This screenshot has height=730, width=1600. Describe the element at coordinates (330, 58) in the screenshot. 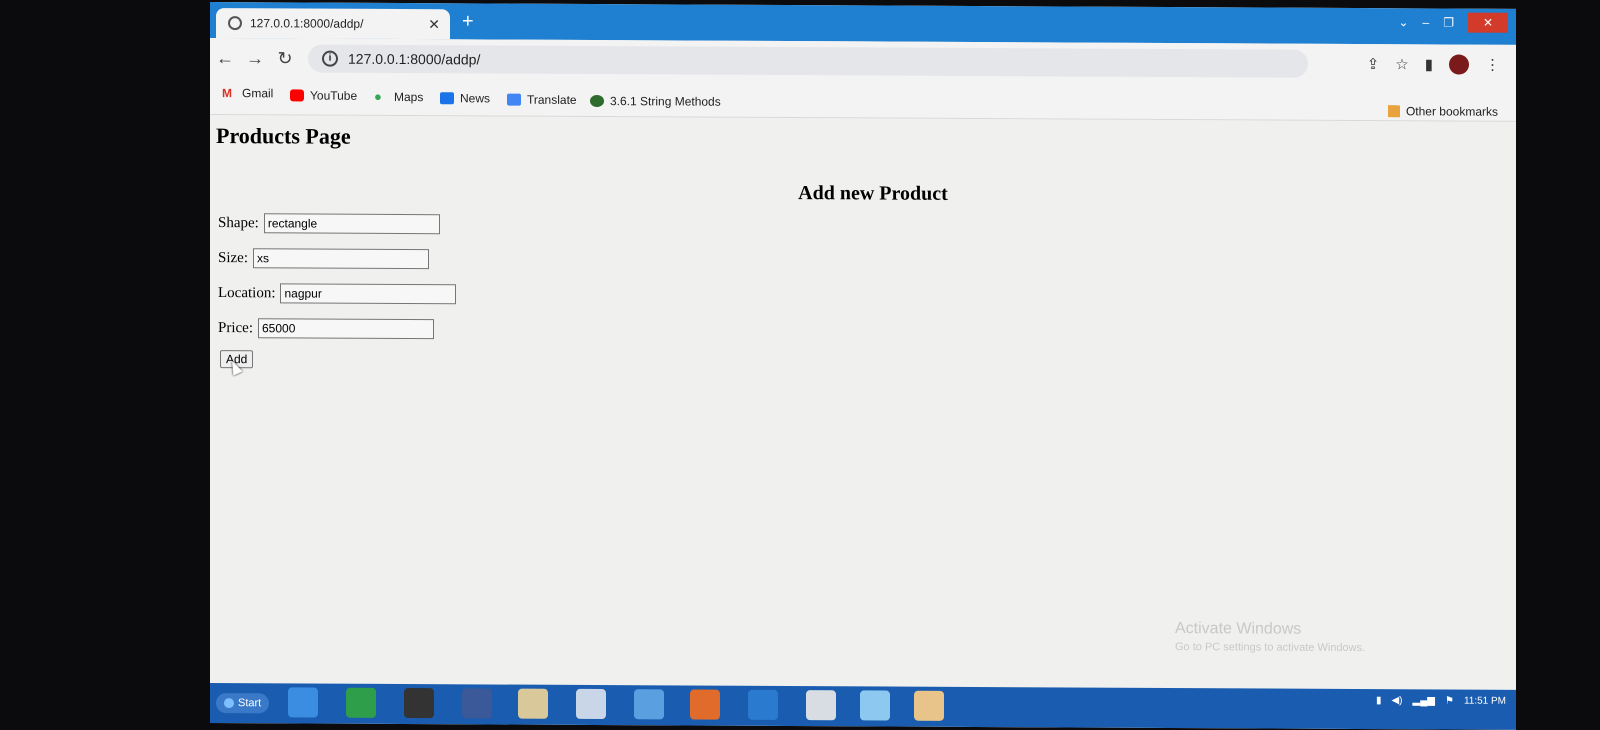

I see `info-icon: i` at that location.